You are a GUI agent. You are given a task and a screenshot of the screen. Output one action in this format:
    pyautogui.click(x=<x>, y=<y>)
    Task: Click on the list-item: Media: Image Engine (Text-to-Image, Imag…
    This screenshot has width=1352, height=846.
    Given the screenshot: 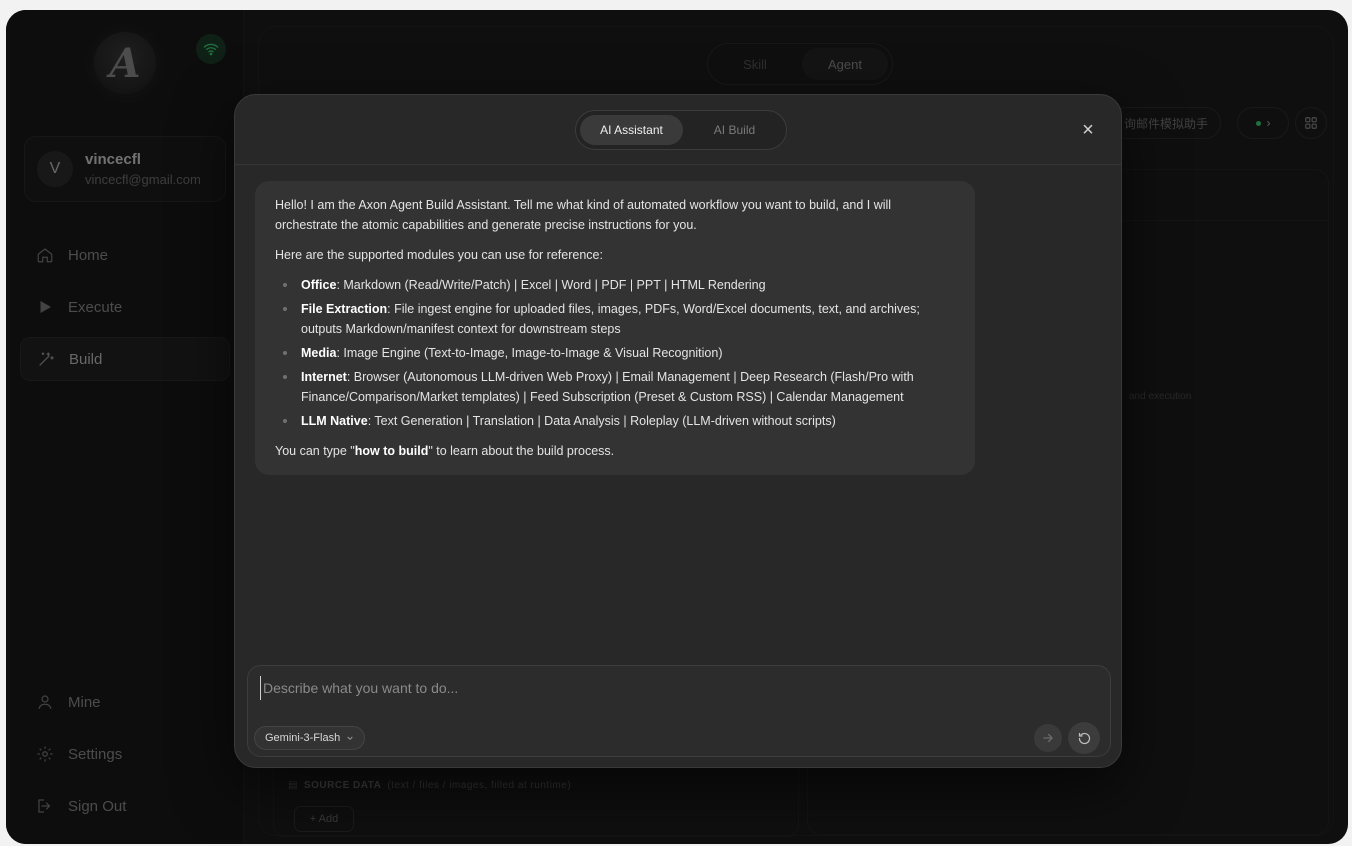 What is the action you would take?
    pyautogui.click(x=615, y=353)
    